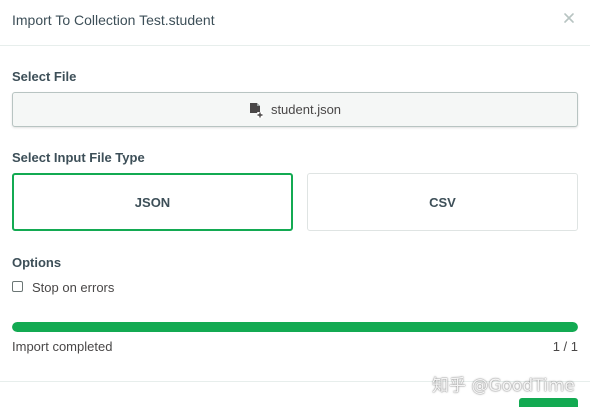  I want to click on close-icon, so click(569, 18).